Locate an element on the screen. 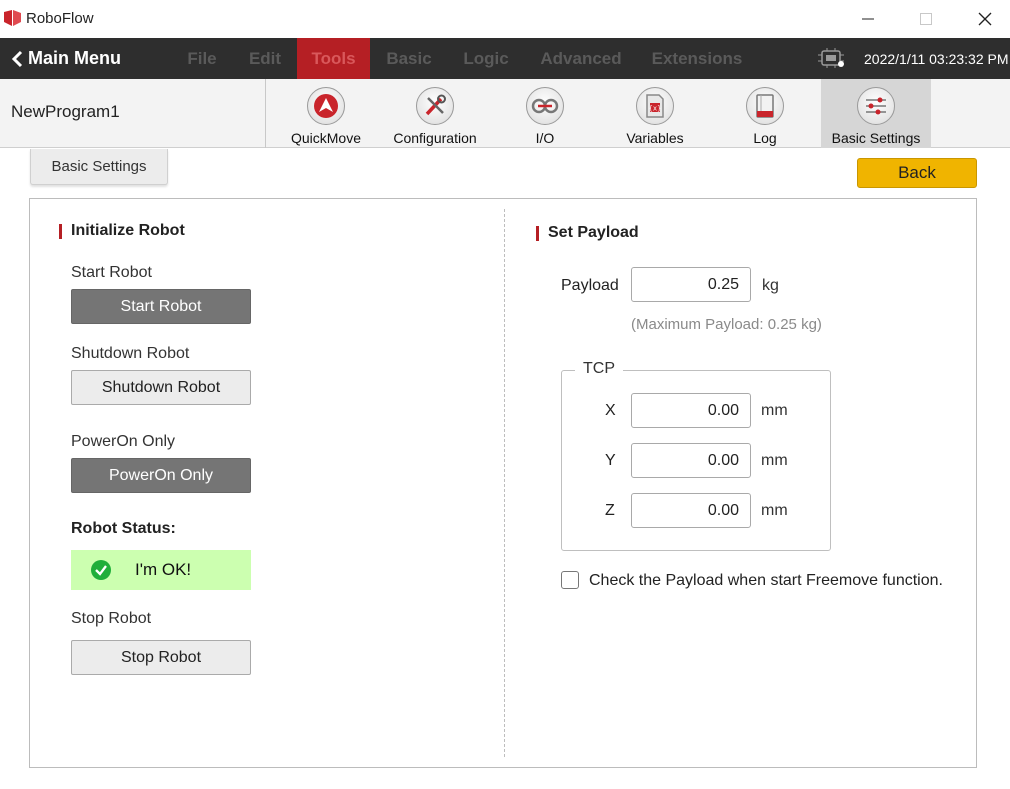  tool-log: Log is located at coordinates (765, 113).